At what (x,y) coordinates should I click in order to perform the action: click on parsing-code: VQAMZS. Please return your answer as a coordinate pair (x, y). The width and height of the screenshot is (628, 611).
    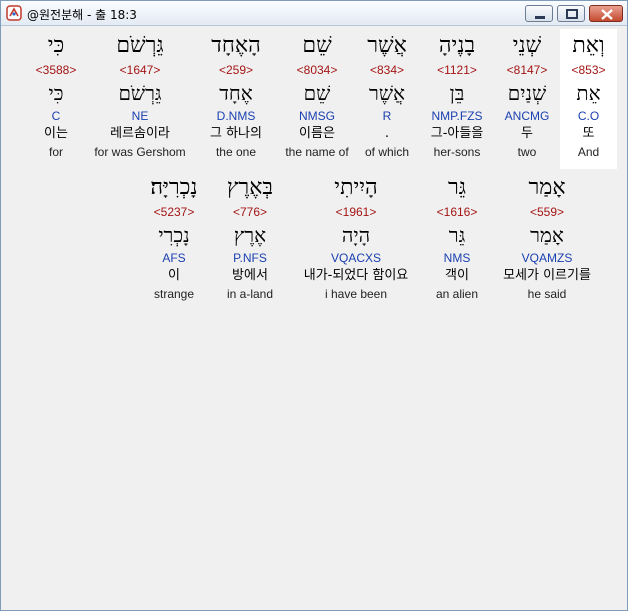
    Looking at the image, I should click on (547, 258).